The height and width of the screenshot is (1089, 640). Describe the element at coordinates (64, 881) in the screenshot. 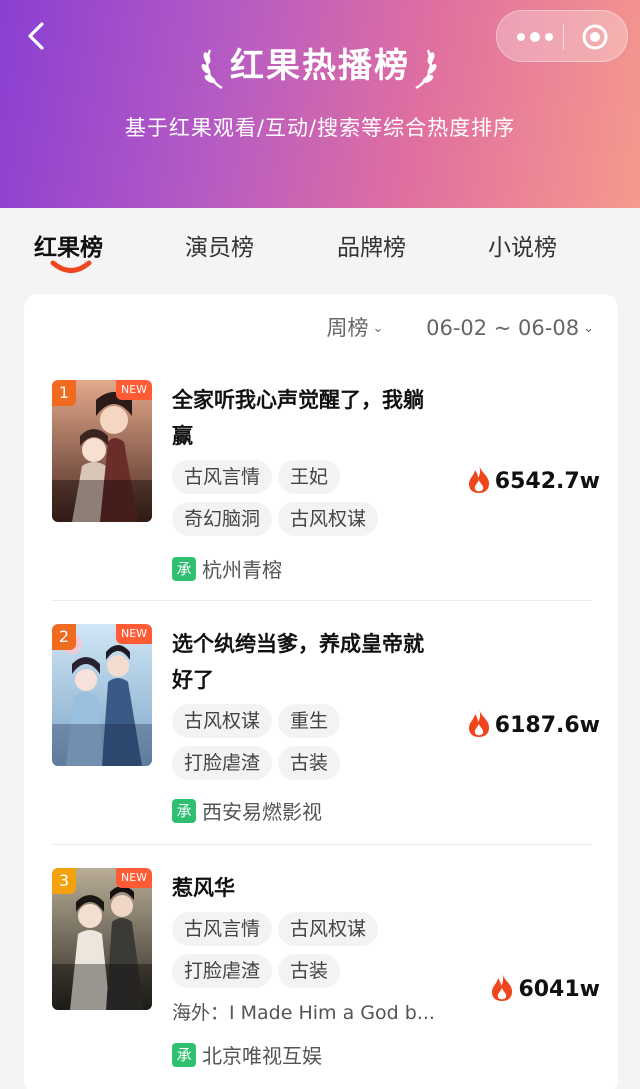

I see `rank-badge: 3` at that location.